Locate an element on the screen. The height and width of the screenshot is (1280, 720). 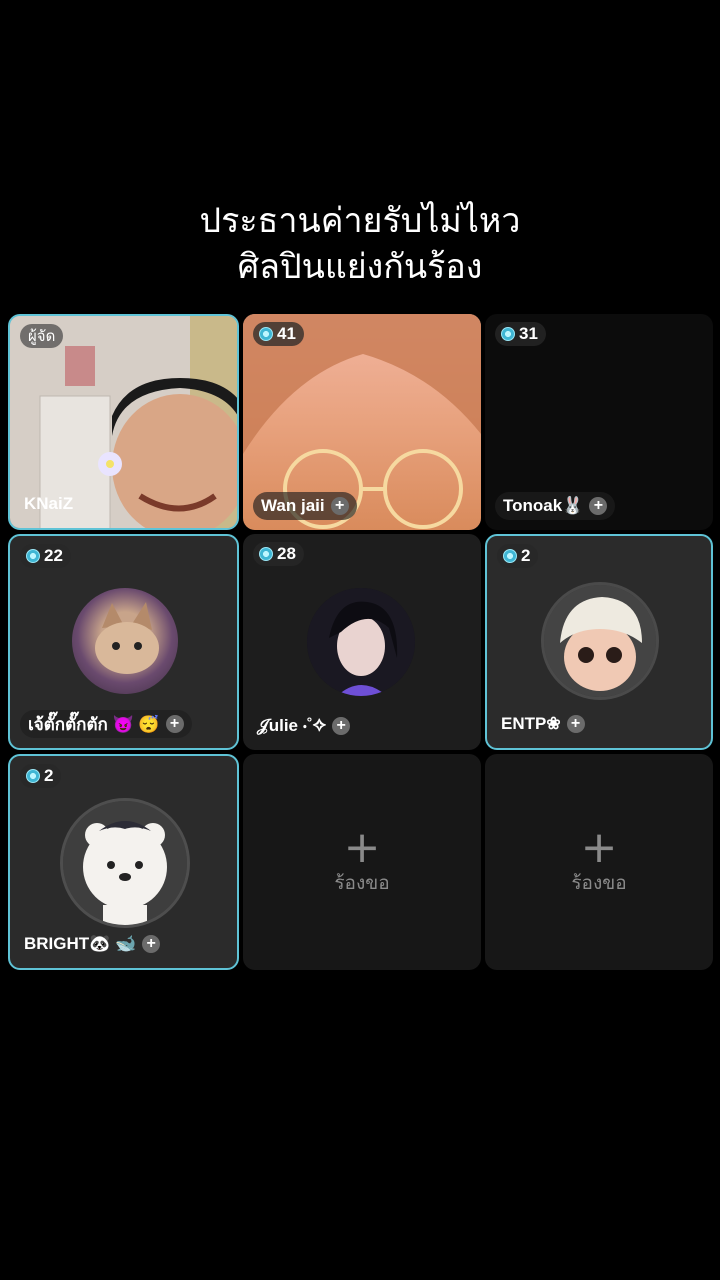
seat-7: 2 BRIGHT🐼 🐋 + is located at coordinates (123, 862).